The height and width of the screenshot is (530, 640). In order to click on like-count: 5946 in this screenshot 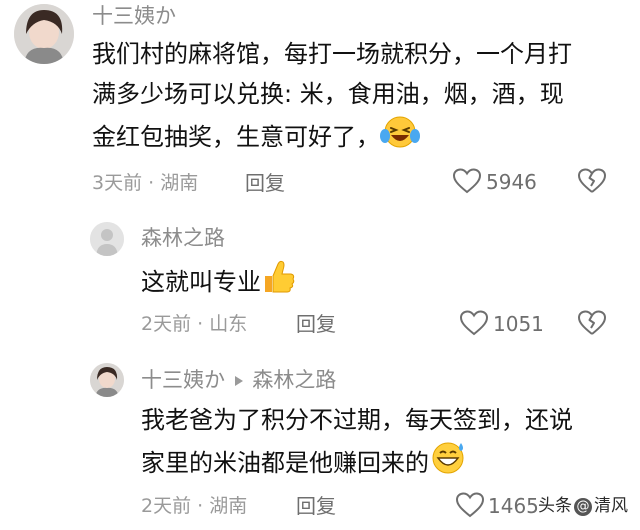, I will do `click(511, 182)`.